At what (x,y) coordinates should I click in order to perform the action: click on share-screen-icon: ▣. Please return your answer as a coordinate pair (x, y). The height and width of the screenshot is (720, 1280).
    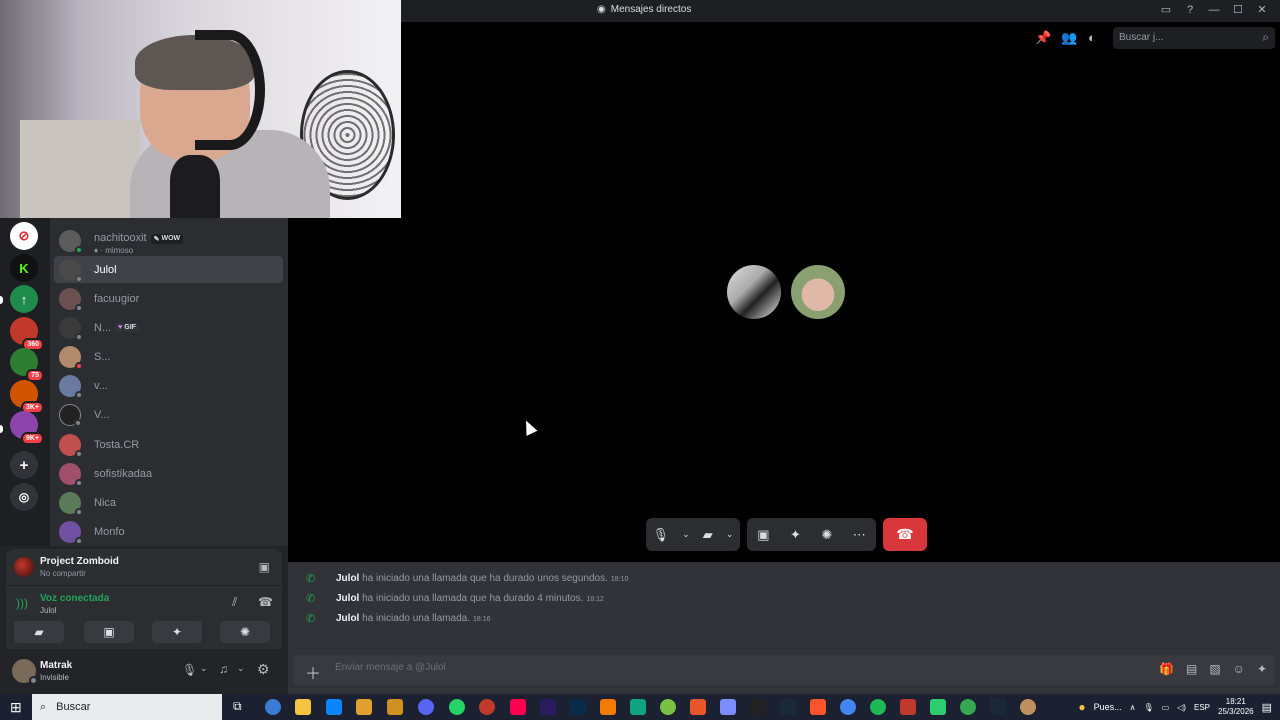
    Looking at the image, I should click on (264, 567).